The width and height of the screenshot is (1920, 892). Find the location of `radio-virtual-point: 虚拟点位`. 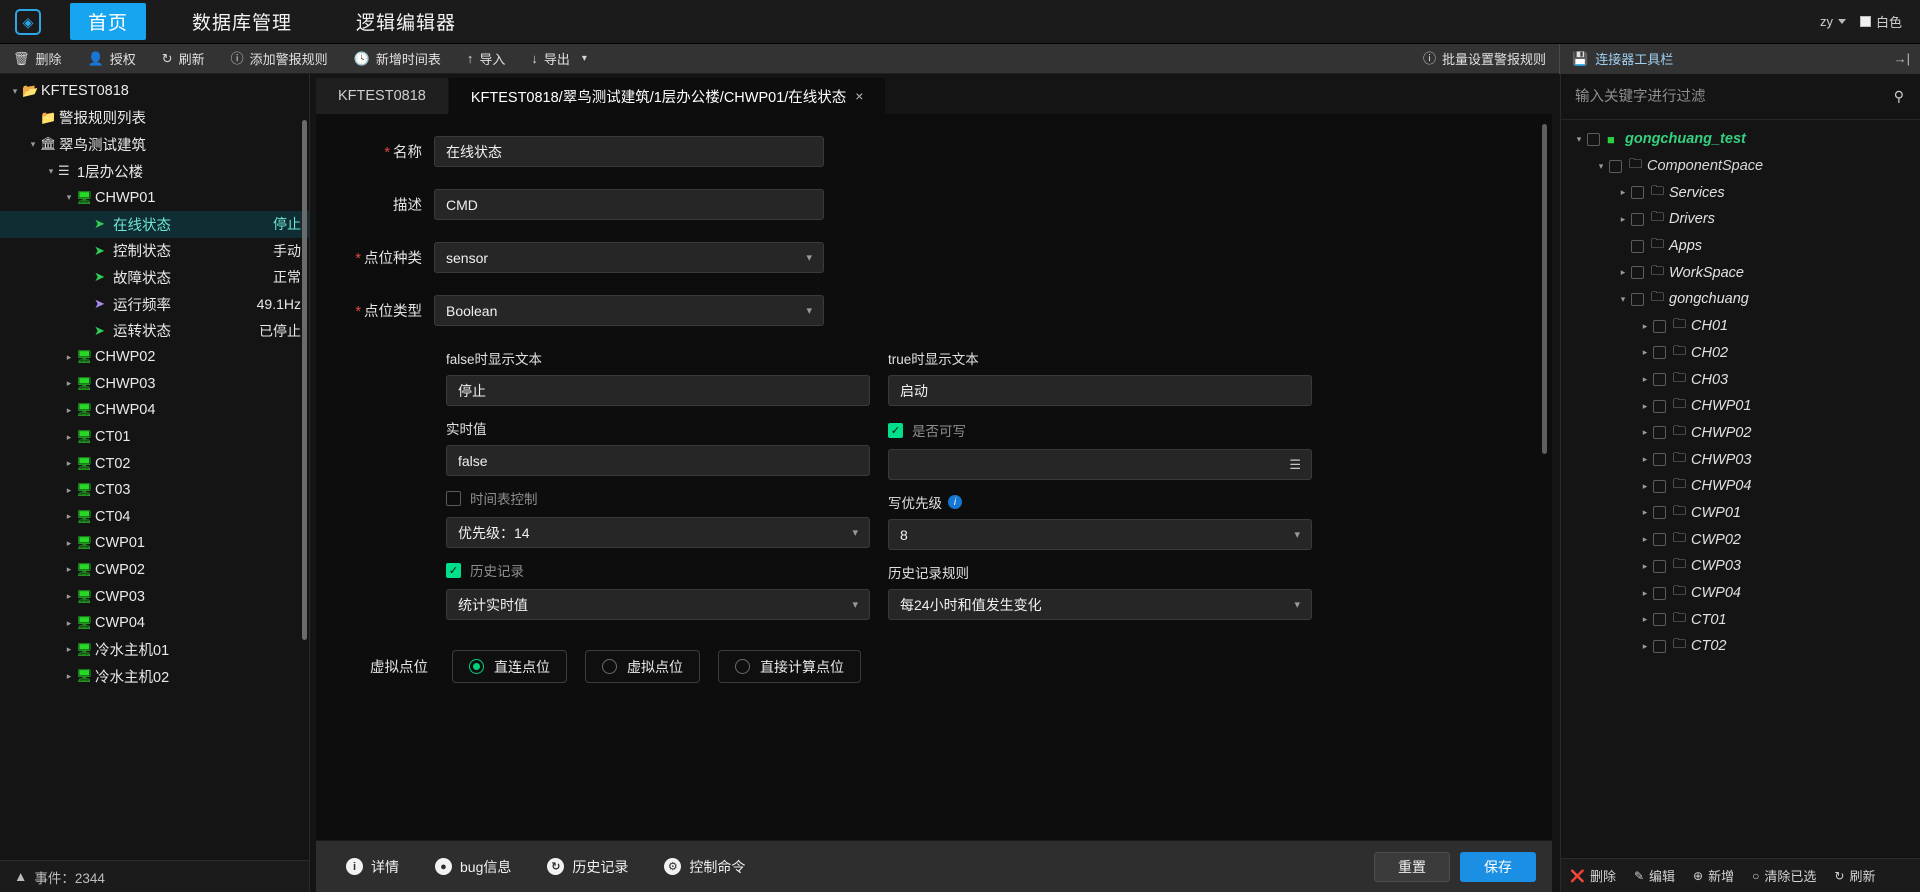

radio-virtual-point: 虚拟点位 is located at coordinates (642, 666).